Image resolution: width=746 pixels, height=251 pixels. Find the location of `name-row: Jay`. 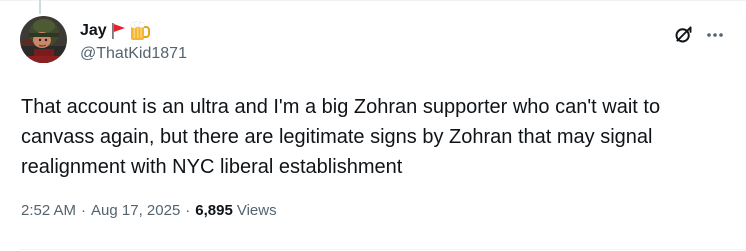

name-row: Jay is located at coordinates (133, 31).